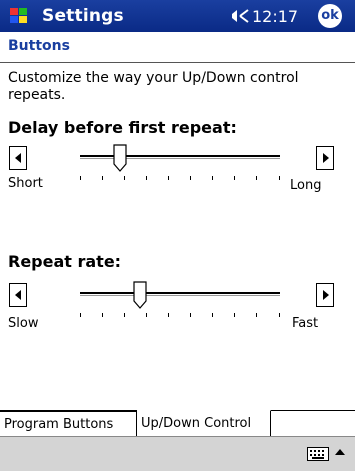 This screenshot has width=355, height=471. Describe the element at coordinates (340, 453) in the screenshot. I see `up-arrow-icon` at that location.